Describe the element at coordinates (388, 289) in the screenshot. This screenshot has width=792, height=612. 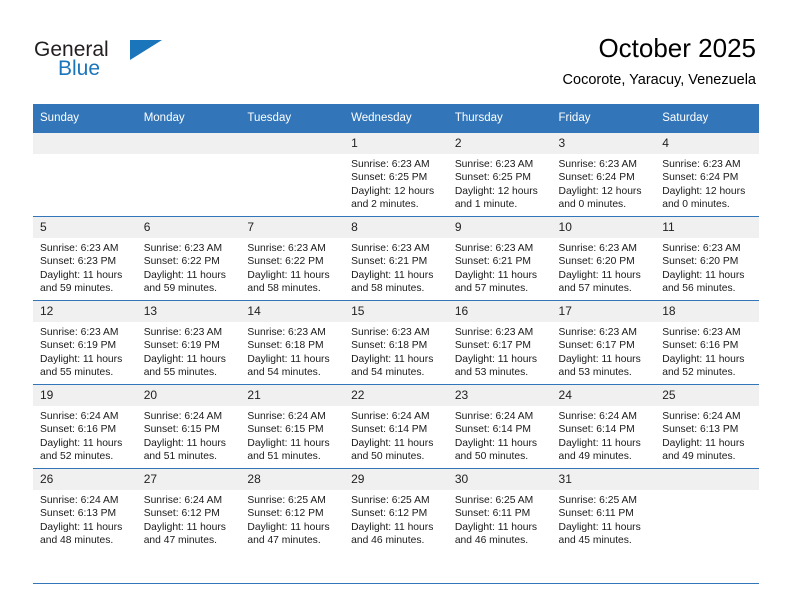
I see `daylight-text-line2: and 58 minutes.` at that location.